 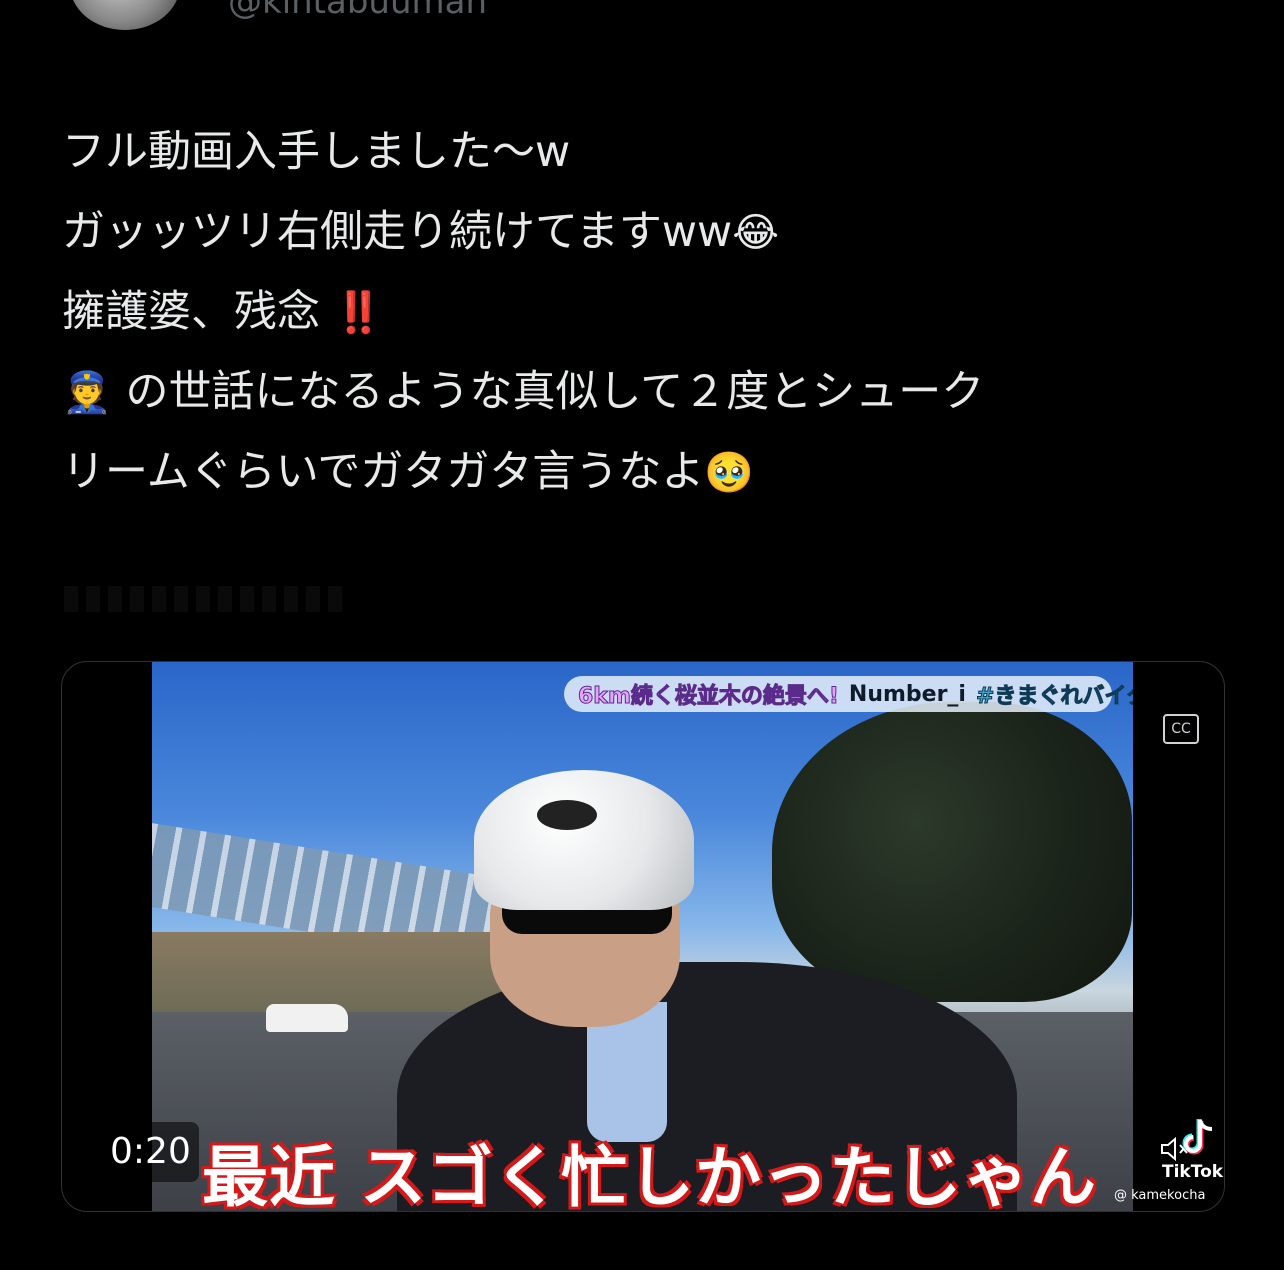 I want to click on tiktok-username: @ kamekocha, so click(x=1160, y=1195).